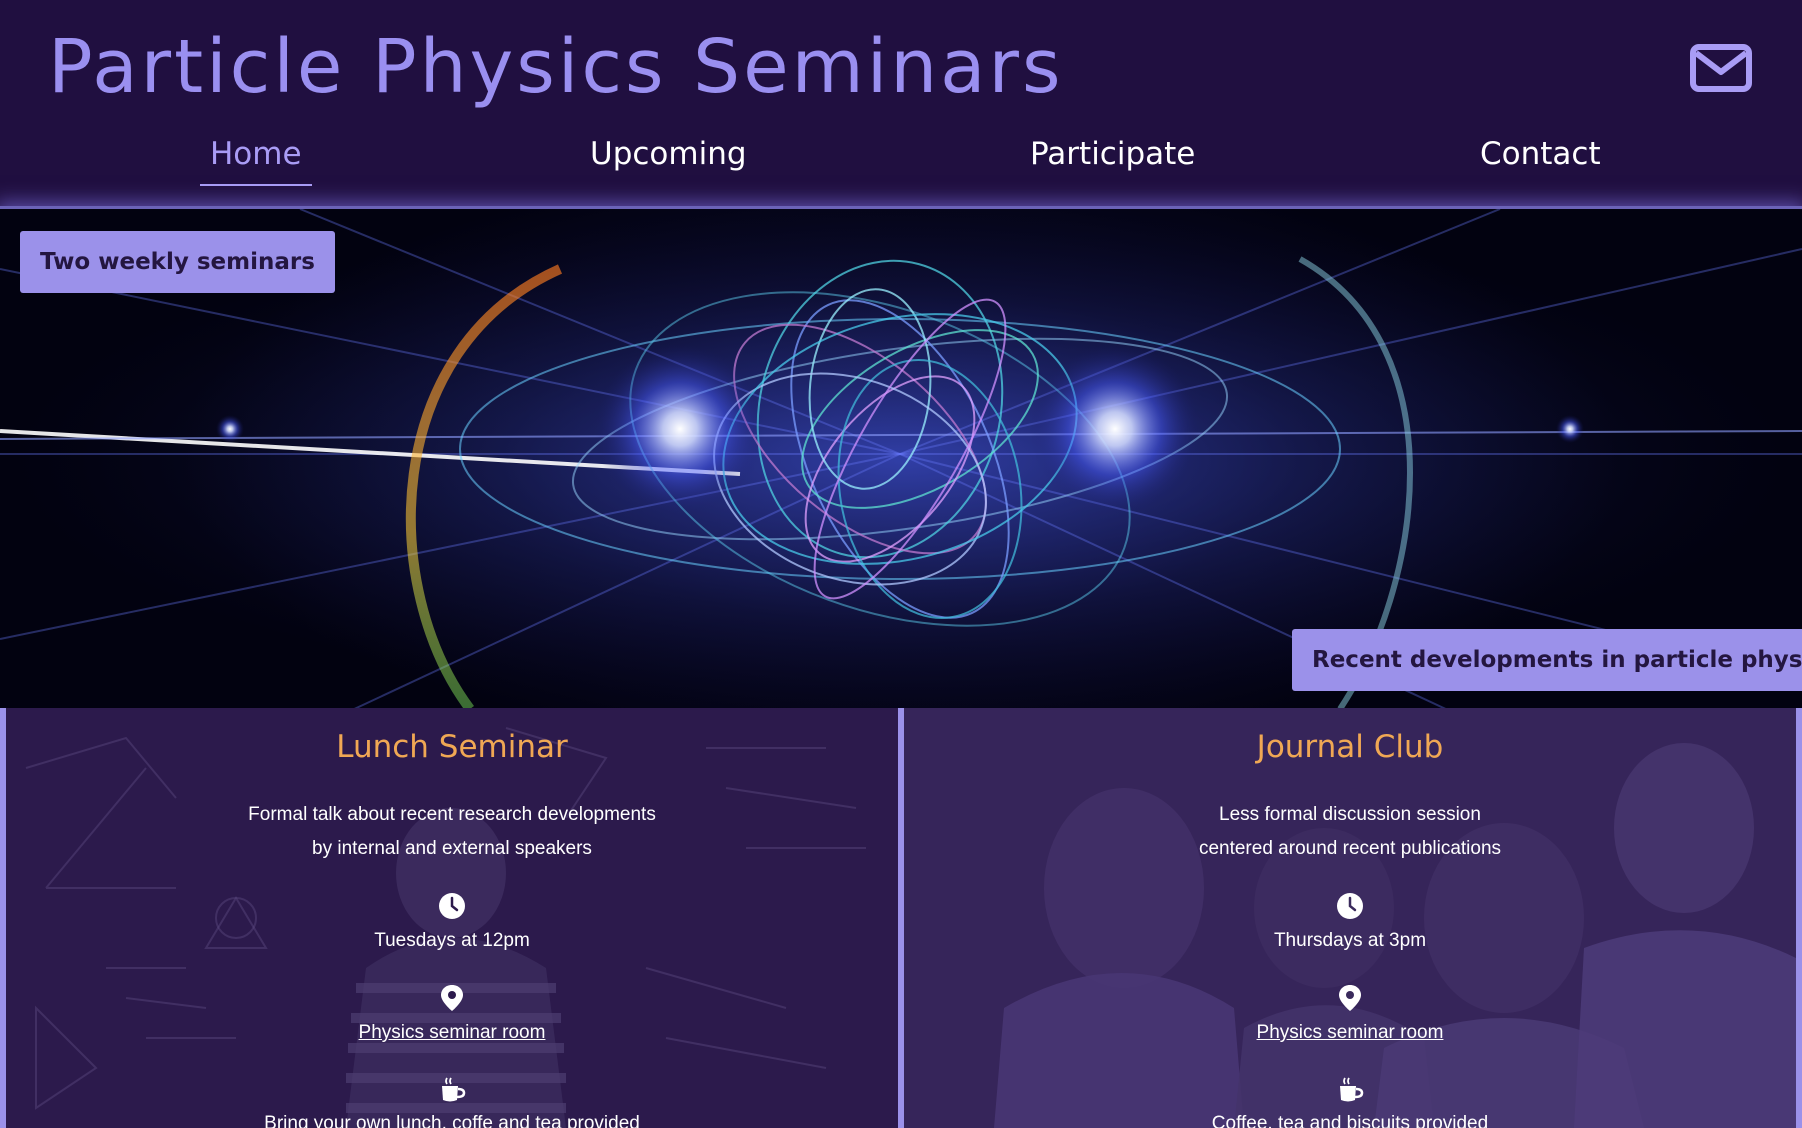 The height and width of the screenshot is (1128, 1802). Describe the element at coordinates (1350, 1120) in the screenshot. I see `seminar-refreshments: Coffee, tea and biscuits provided` at that location.